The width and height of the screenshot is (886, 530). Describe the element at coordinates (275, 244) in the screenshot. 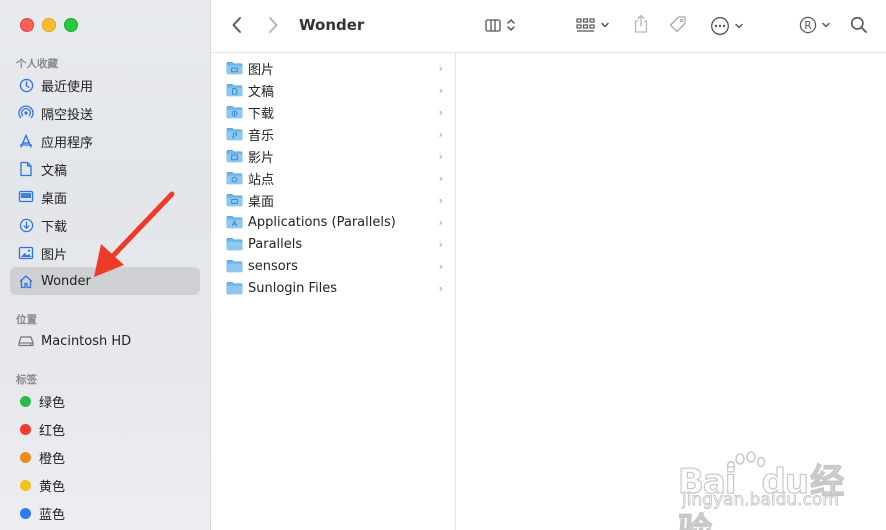

I see `file-name: Parallels` at that location.